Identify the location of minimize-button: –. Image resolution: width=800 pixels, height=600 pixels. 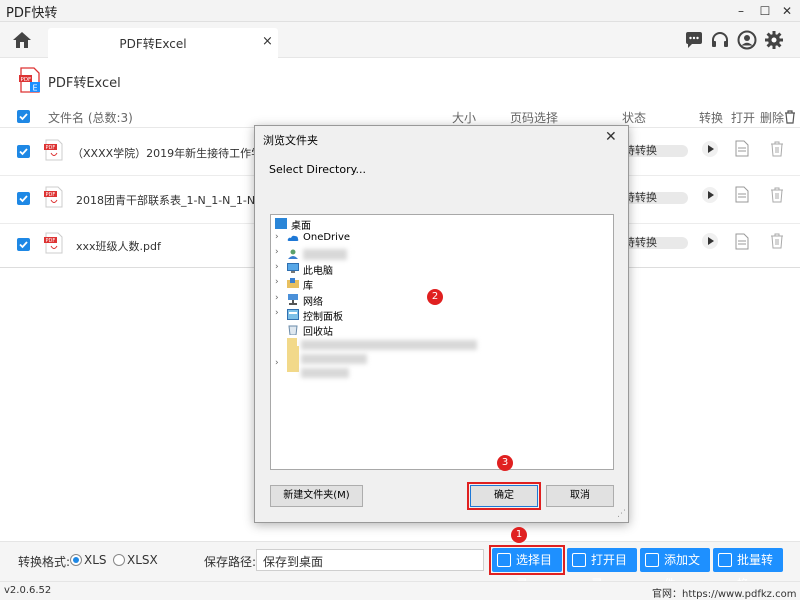
(741, 11).